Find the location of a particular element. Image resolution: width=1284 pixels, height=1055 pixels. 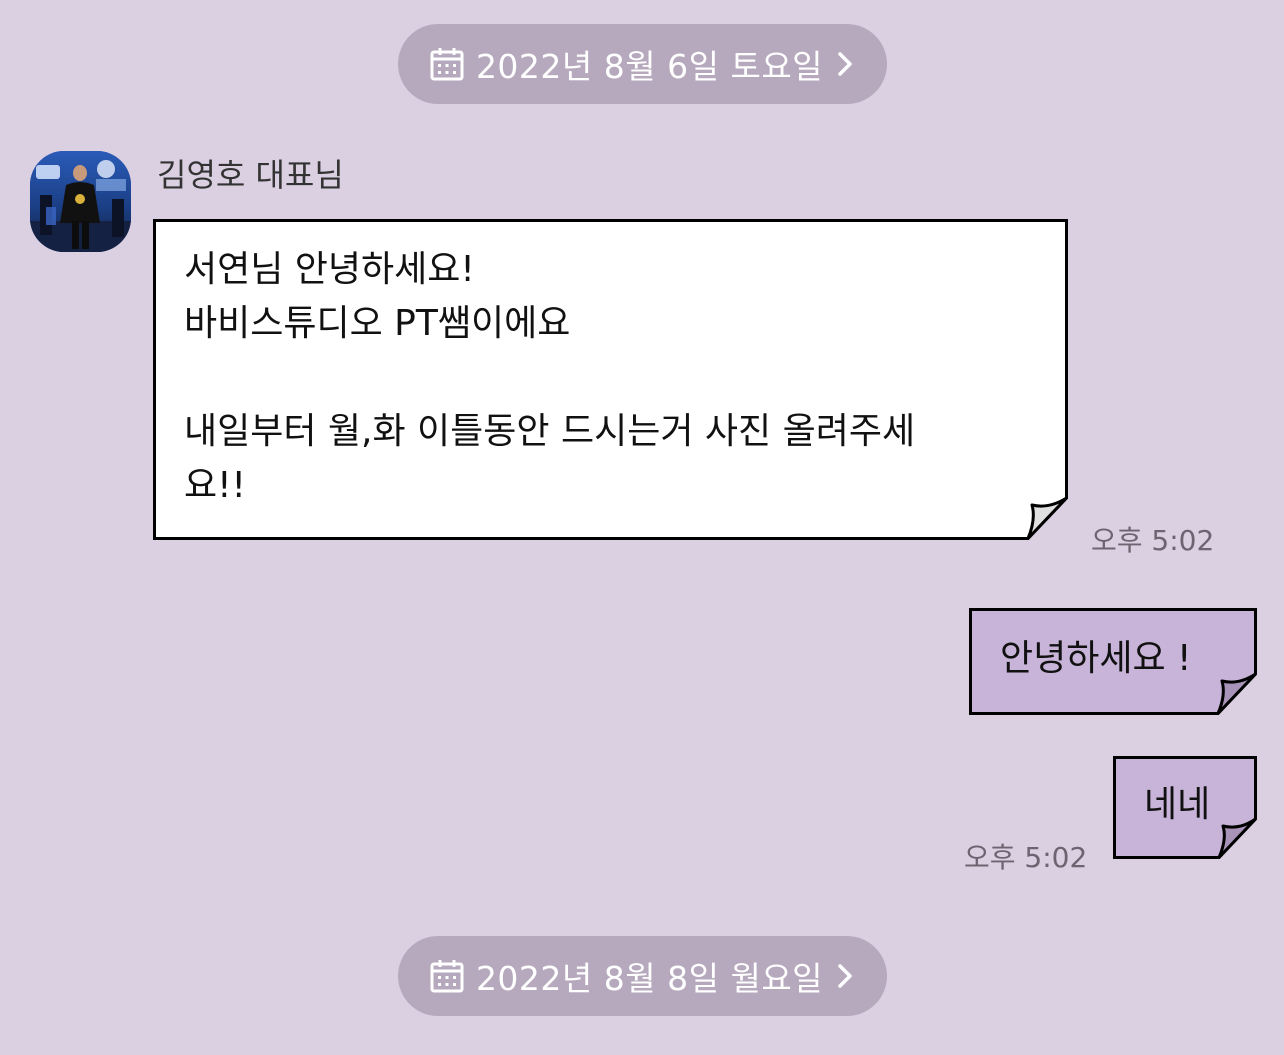

date-divider-bottom: 2022년 8월 8일 월요일 is located at coordinates (642, 976).